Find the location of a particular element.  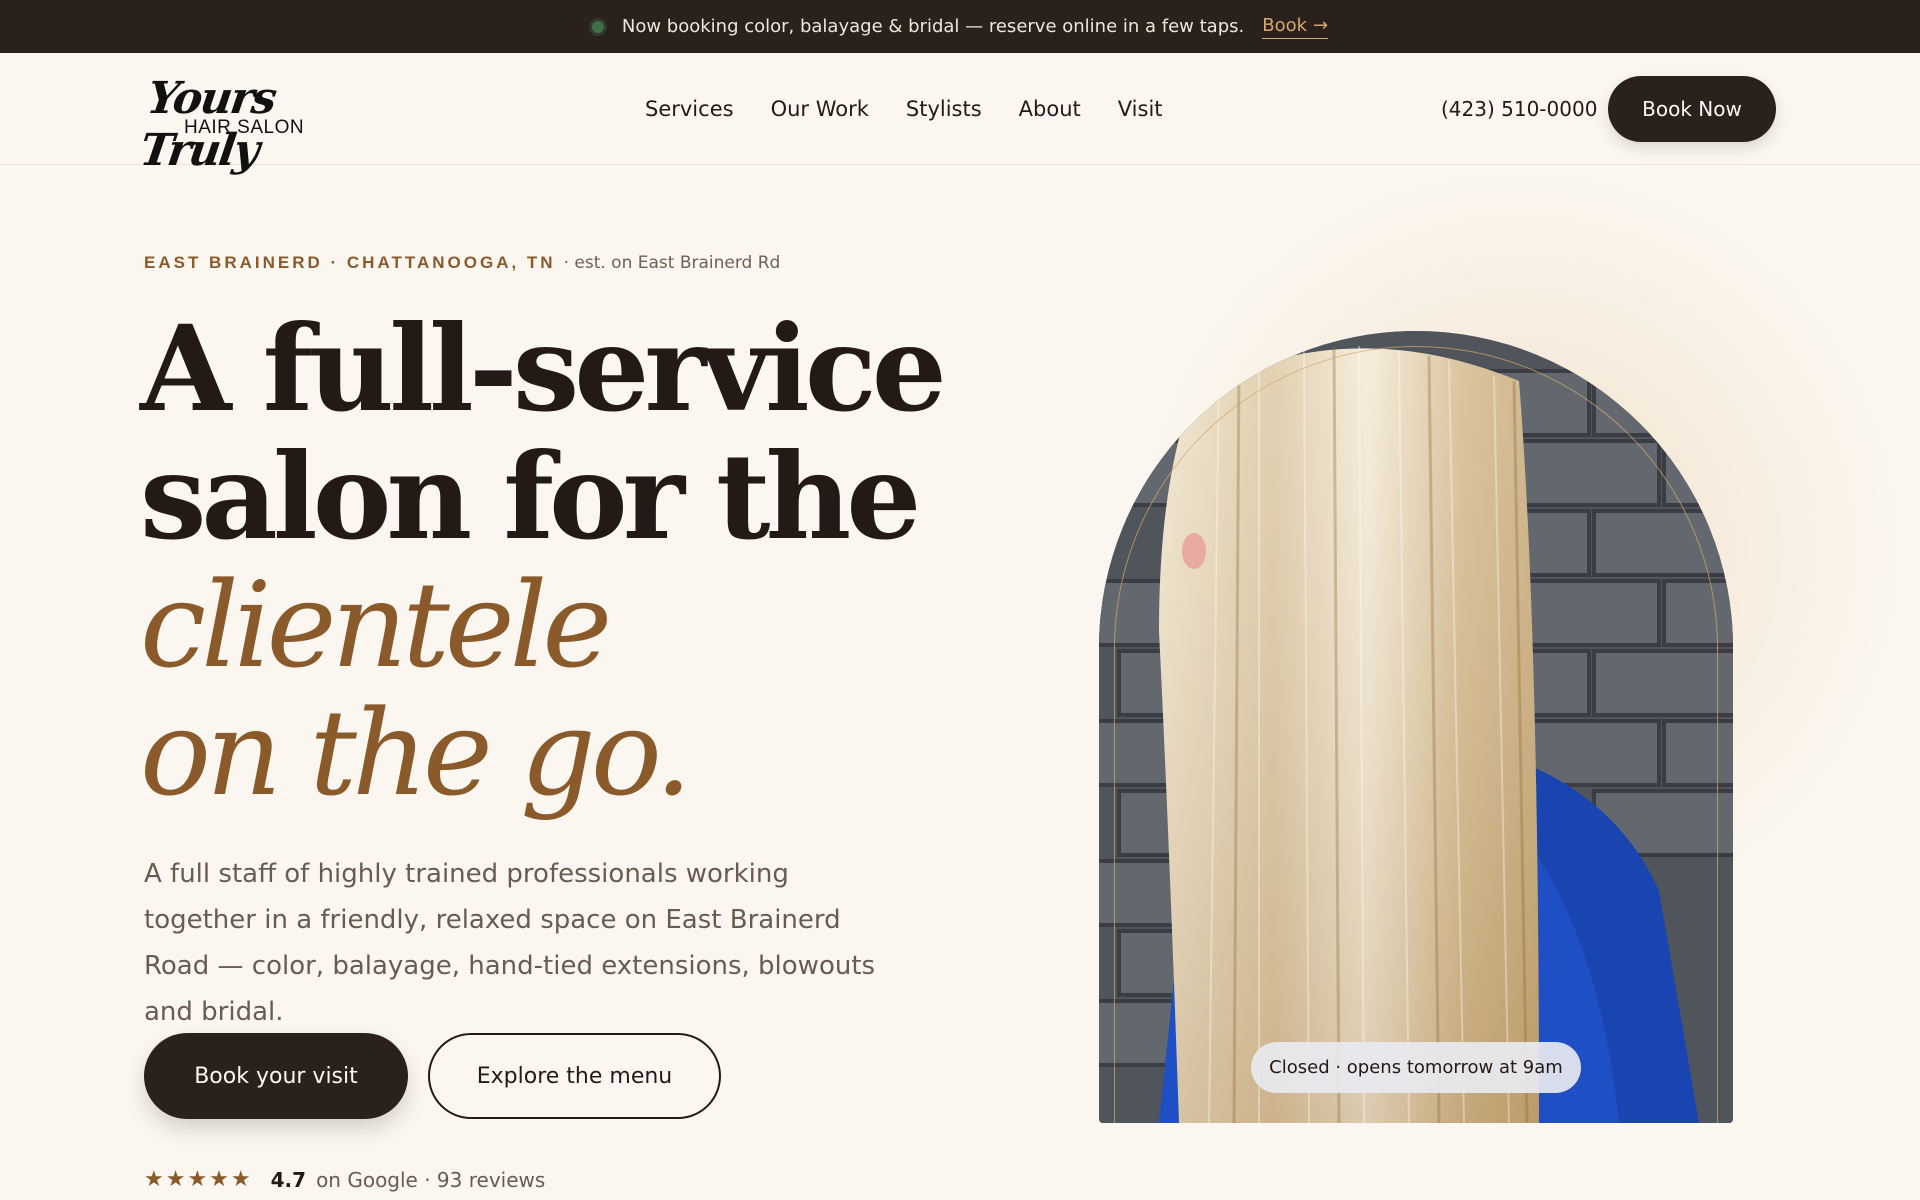

nav-item-services: Services is located at coordinates (689, 109).